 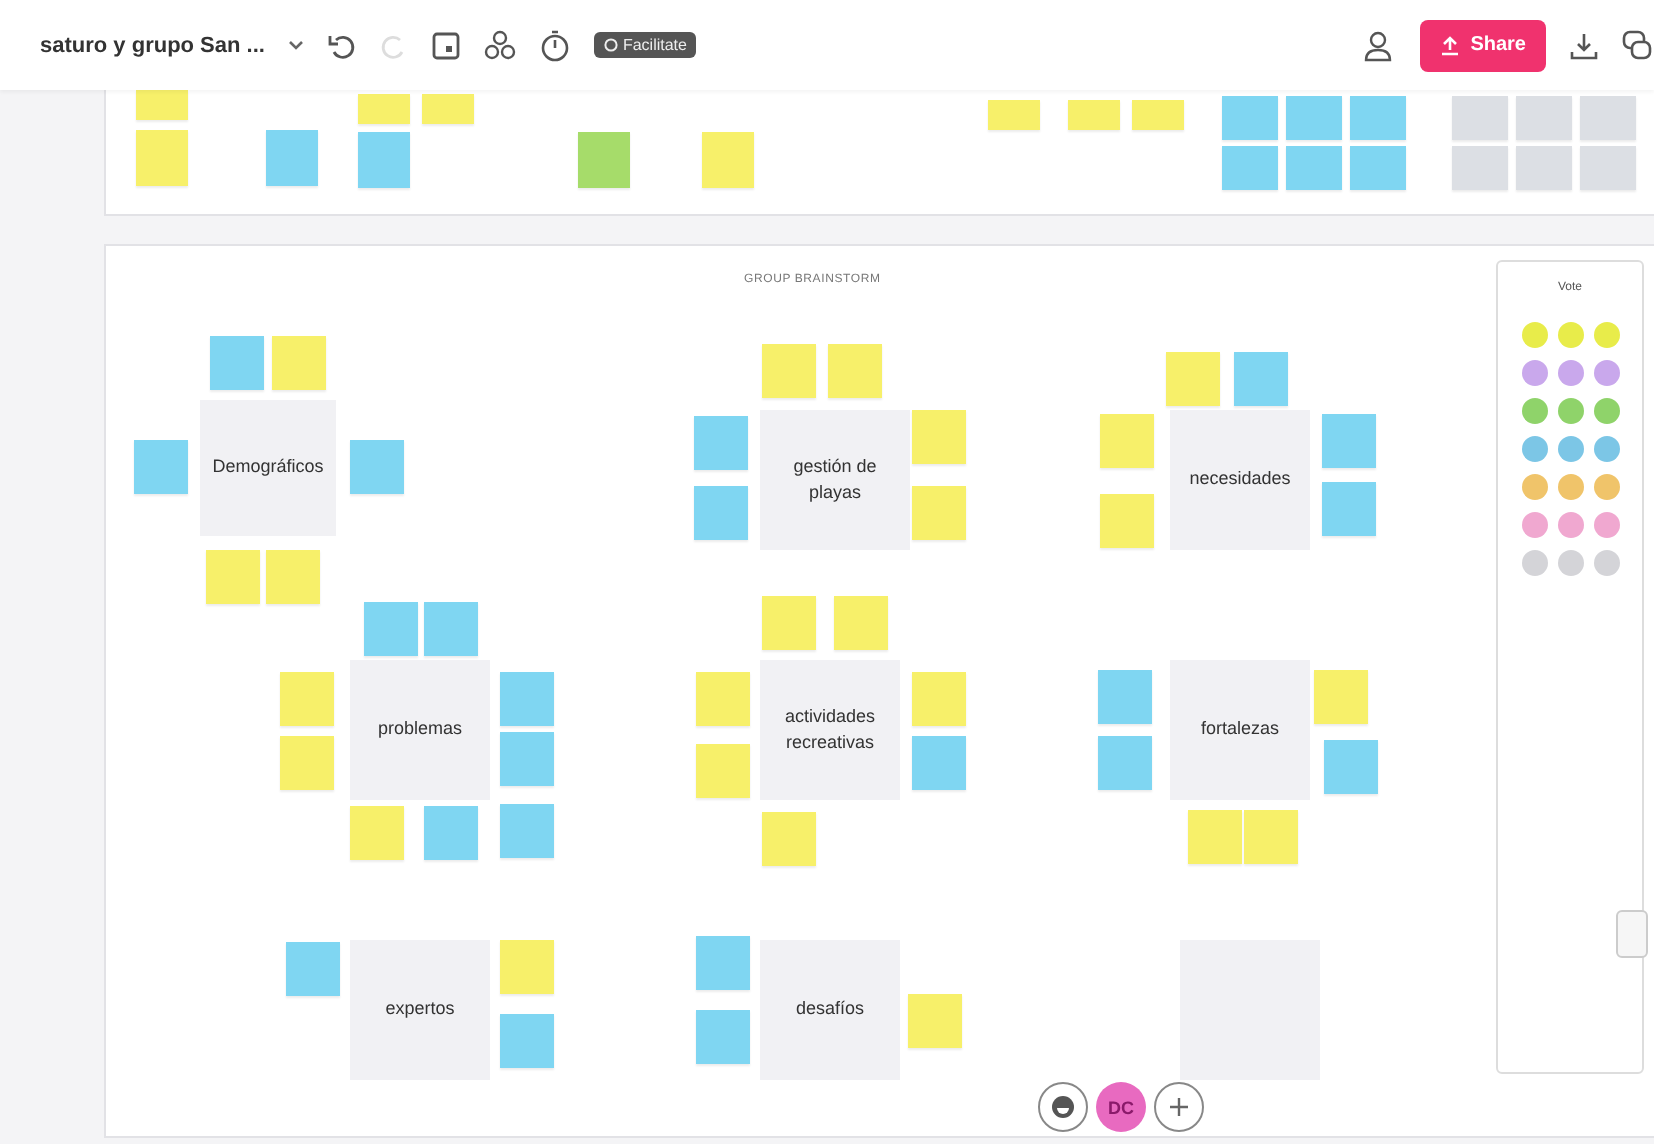 I want to click on timer-icon, so click(x=555, y=45).